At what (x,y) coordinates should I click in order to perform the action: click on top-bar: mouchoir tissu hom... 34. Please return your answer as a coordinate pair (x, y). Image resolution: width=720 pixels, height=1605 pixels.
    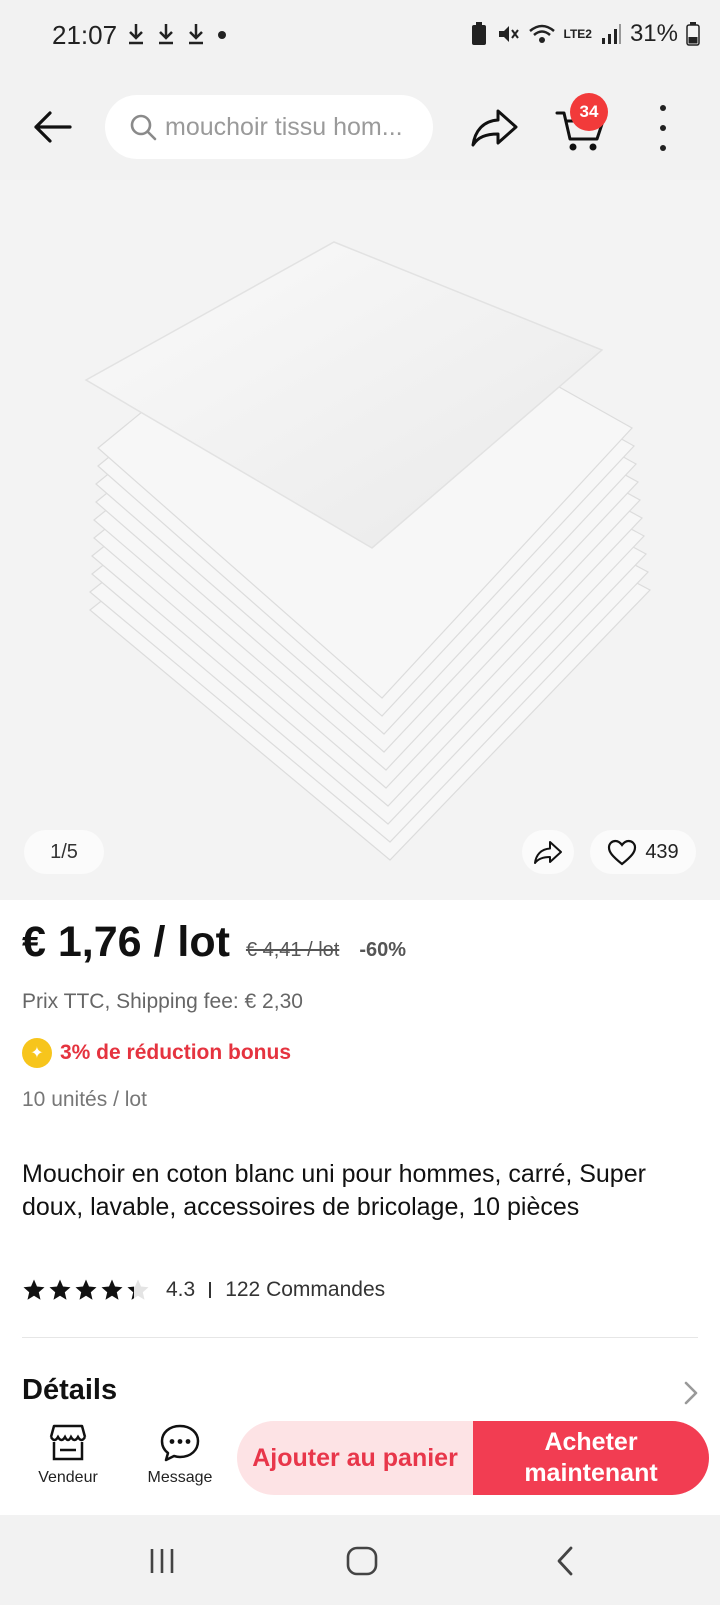
    Looking at the image, I should click on (360, 127).